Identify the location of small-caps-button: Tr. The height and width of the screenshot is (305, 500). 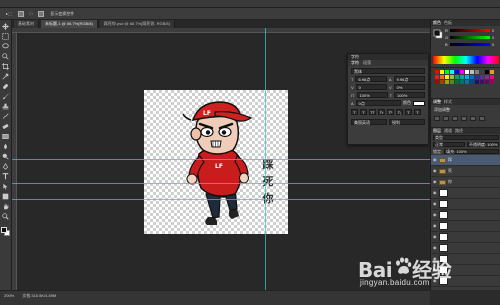
(381, 112).